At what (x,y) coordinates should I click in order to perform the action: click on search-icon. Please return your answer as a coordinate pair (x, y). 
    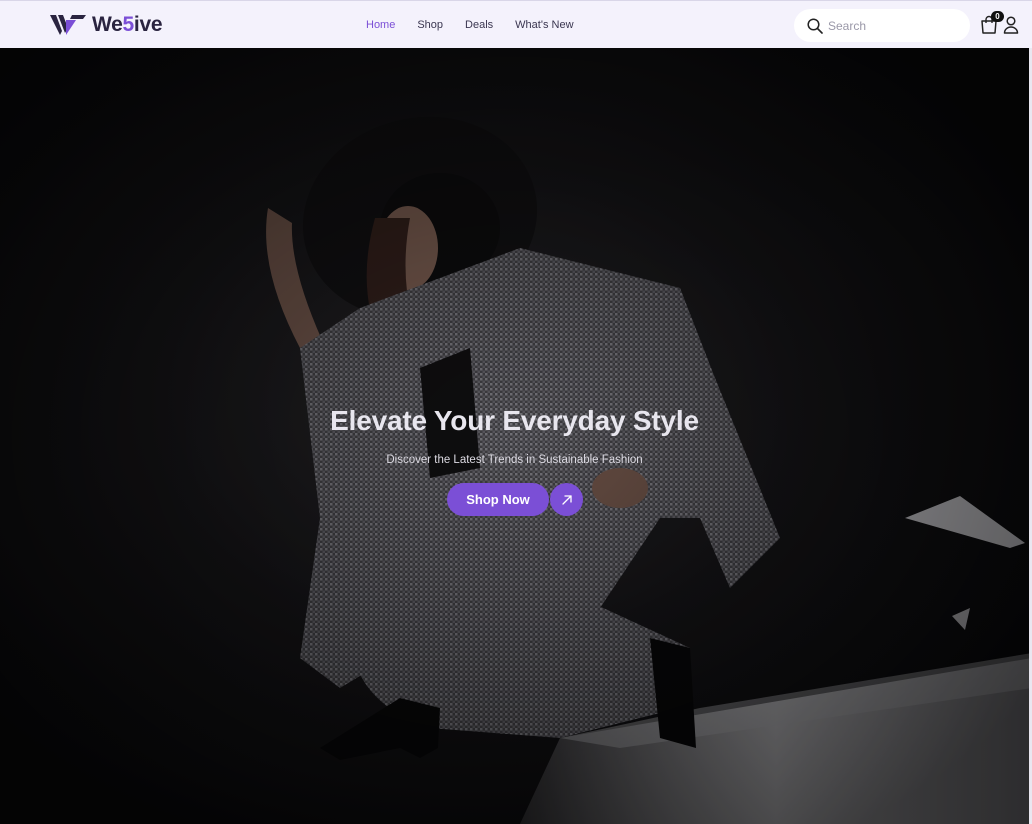
    Looking at the image, I should click on (815, 25).